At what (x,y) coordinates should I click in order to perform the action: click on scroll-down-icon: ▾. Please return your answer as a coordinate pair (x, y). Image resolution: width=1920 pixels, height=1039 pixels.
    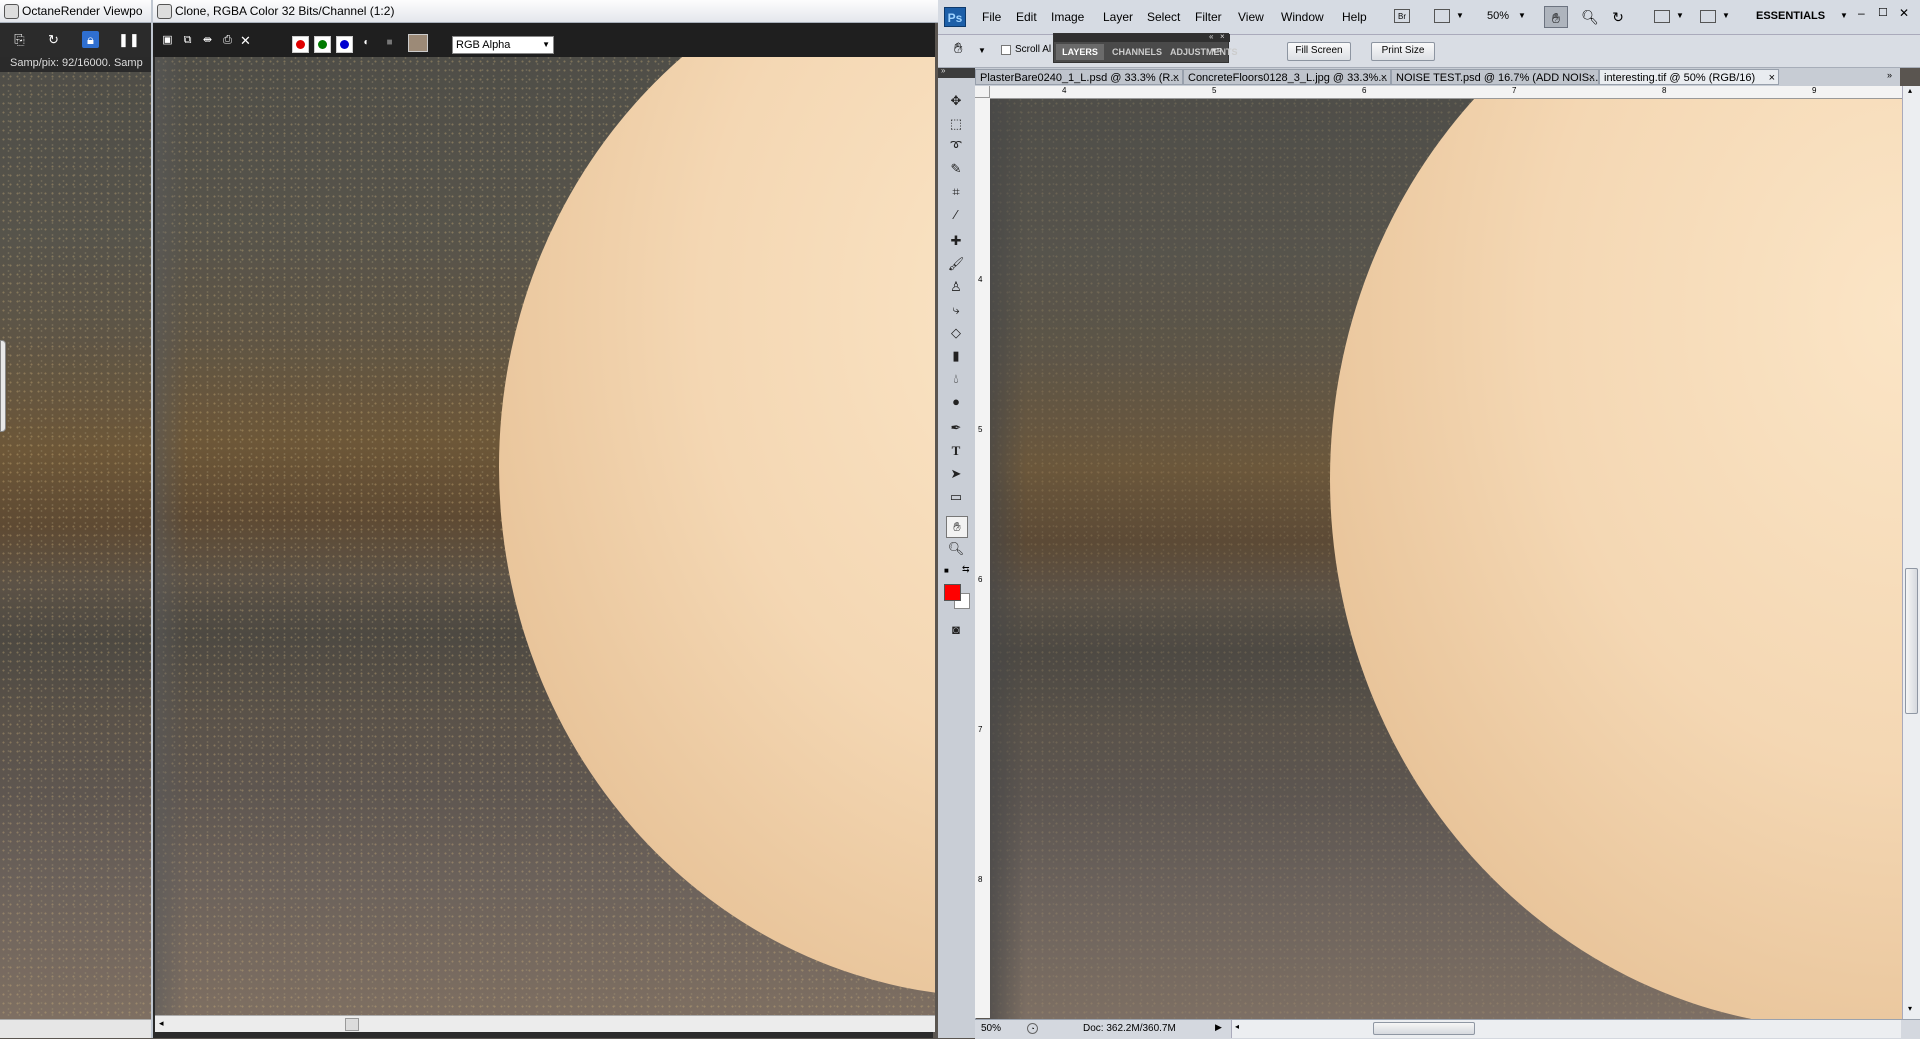
    Looking at the image, I should click on (1910, 1008).